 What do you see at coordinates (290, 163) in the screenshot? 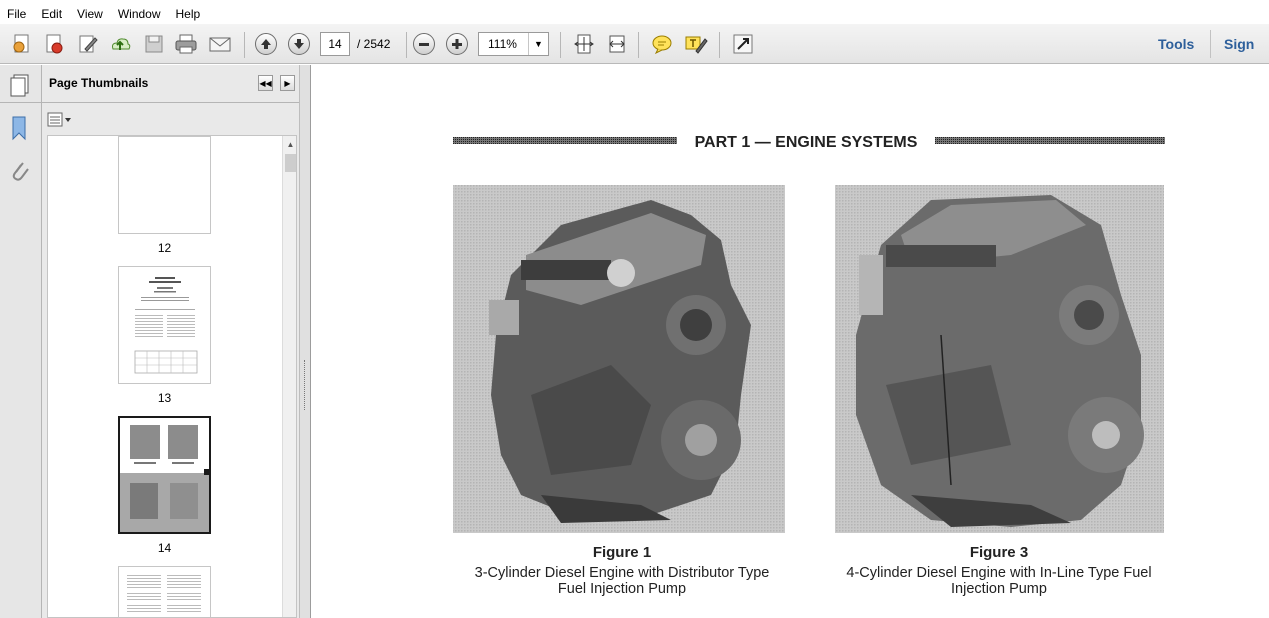
I see `scroll-thumb` at bounding box center [290, 163].